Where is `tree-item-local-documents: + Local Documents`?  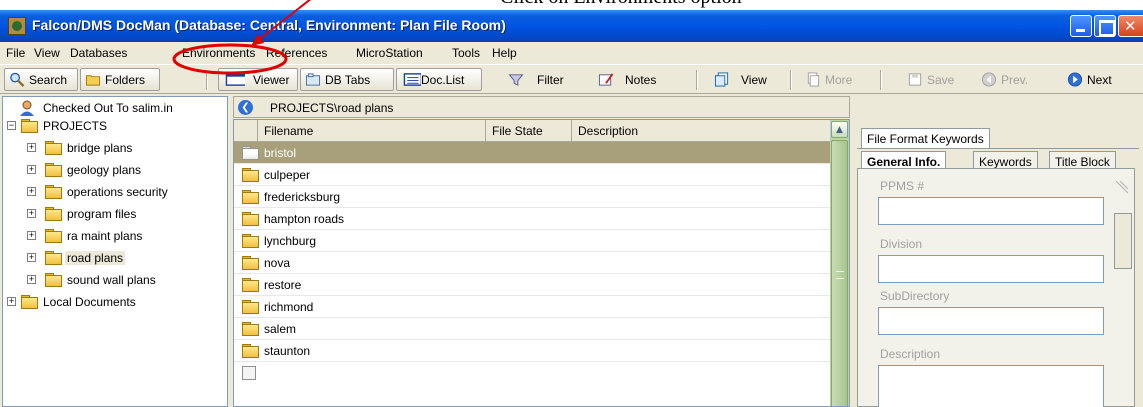
tree-item-local-documents: + Local Documents is located at coordinates (117, 302).